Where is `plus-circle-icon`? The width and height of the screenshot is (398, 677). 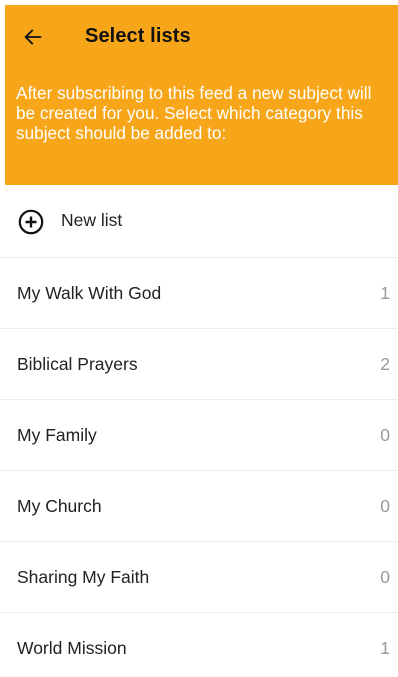 plus-circle-icon is located at coordinates (31, 222).